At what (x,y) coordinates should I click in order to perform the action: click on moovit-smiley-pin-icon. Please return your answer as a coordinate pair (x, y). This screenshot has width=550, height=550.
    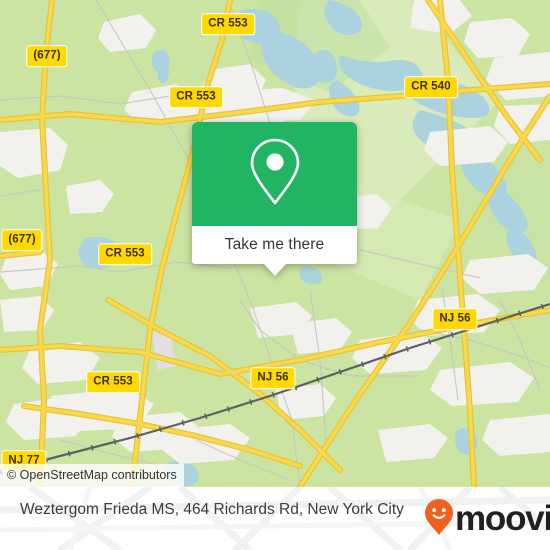
    Looking at the image, I should click on (439, 519).